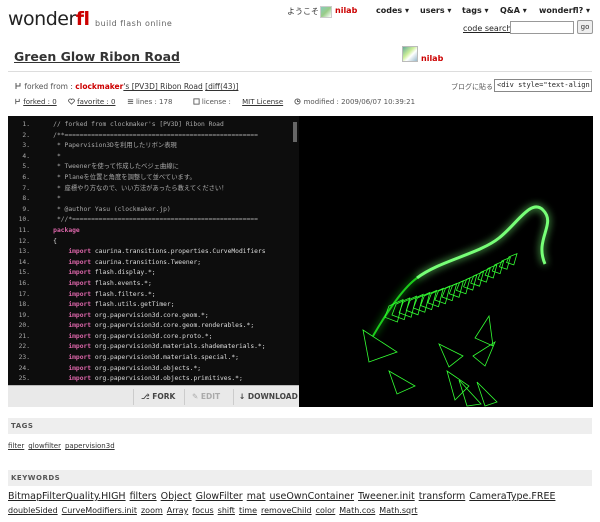  What do you see at coordinates (202, 510) in the screenshot?
I see `keyword-link: focus` at bounding box center [202, 510].